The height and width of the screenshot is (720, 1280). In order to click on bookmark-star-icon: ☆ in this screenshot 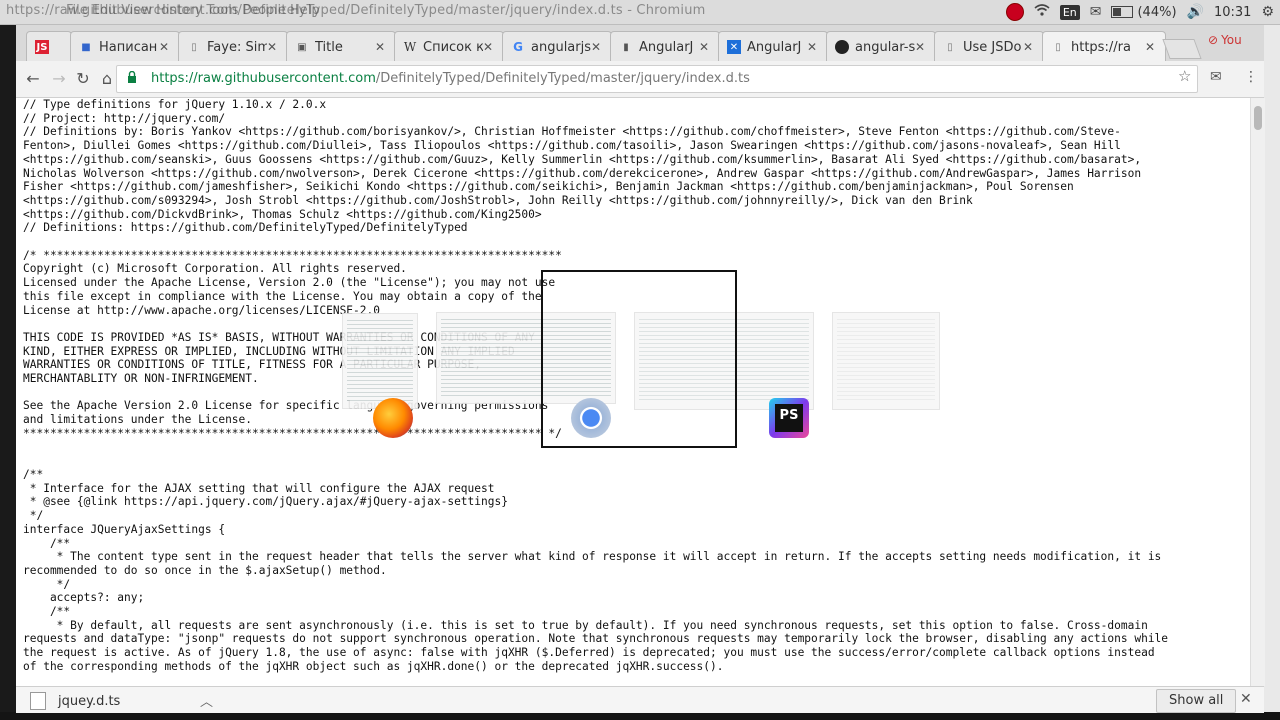, I will do `click(1184, 76)`.